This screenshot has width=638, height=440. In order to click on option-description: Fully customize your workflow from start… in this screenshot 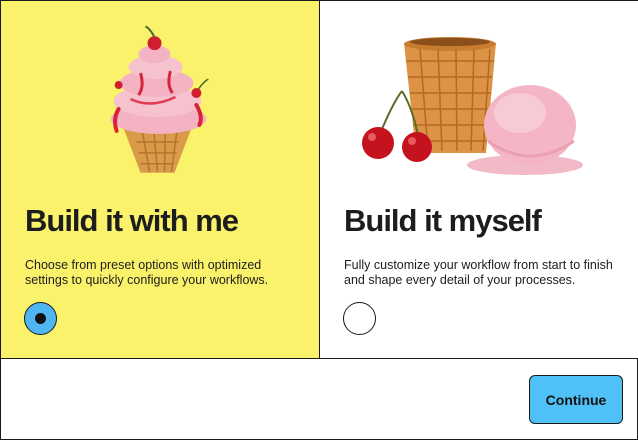, I will do `click(478, 272)`.